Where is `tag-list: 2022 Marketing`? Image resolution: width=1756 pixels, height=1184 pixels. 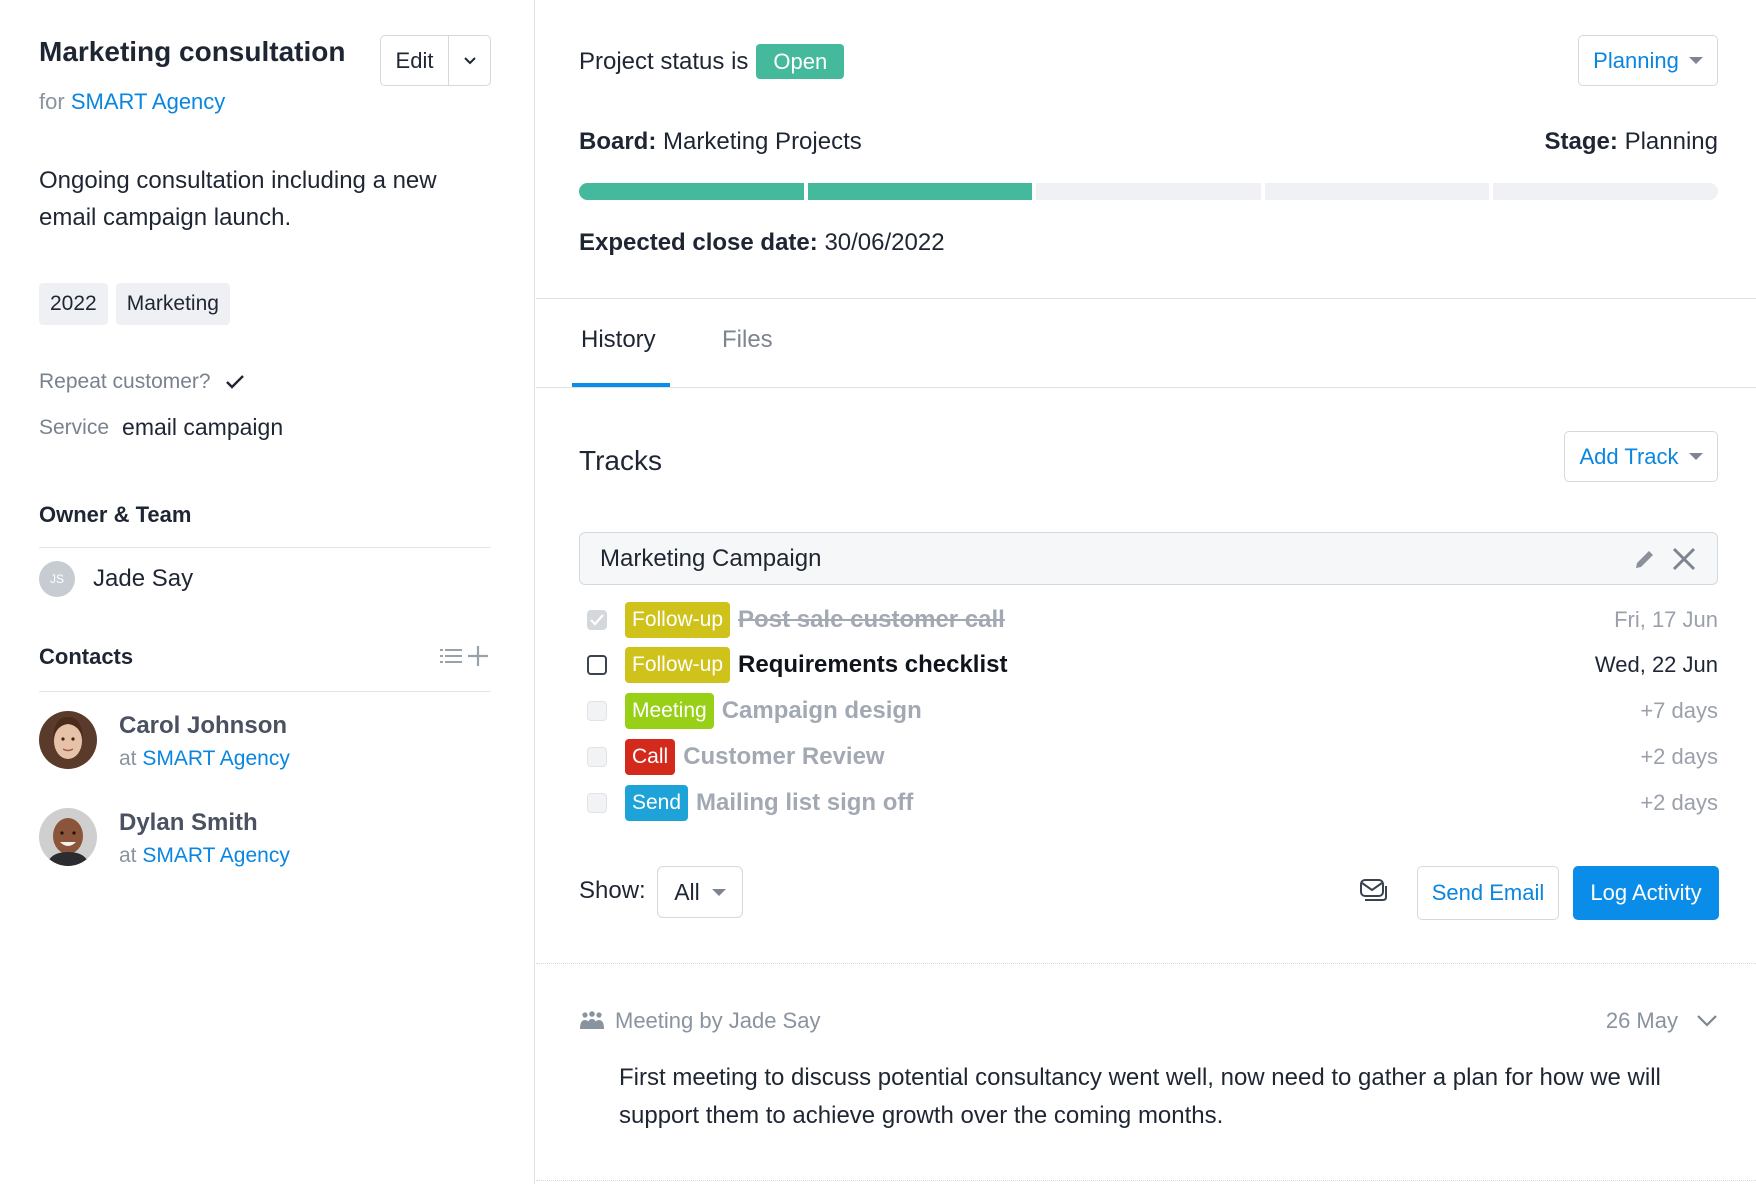 tag-list: 2022 Marketing is located at coordinates (134, 304).